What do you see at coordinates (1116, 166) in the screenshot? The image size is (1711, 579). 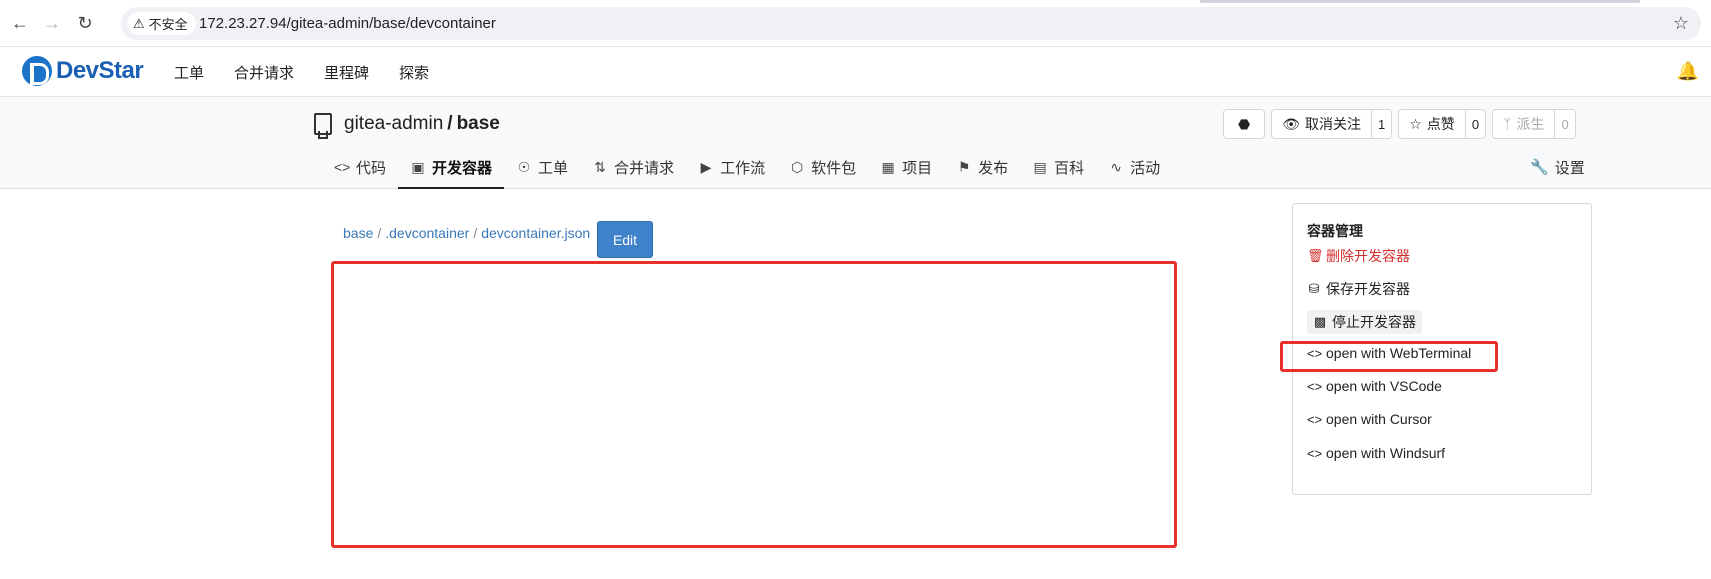 I see `pulse-icon: ∿` at bounding box center [1116, 166].